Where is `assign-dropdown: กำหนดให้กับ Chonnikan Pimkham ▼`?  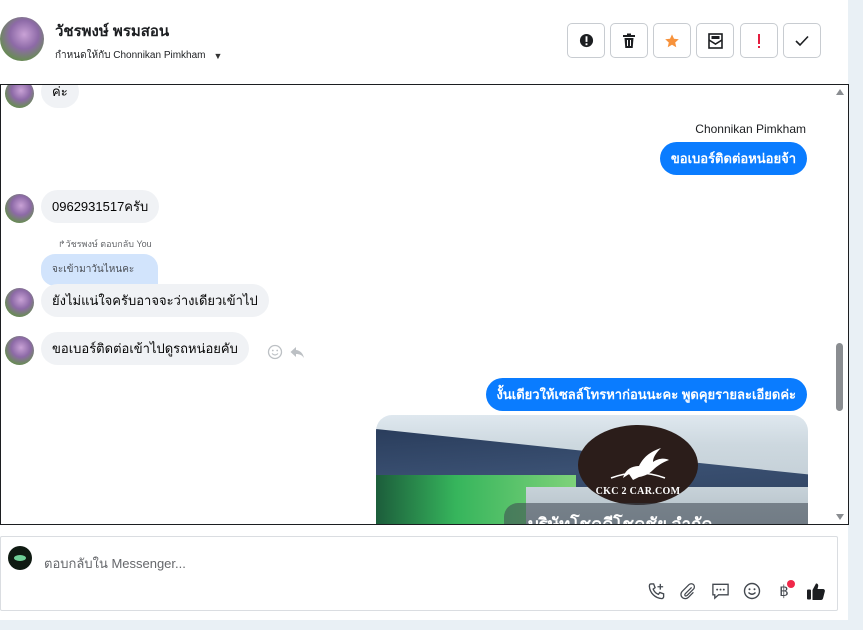
assign-dropdown: กำหนดให้กับ Chonnikan Pimkham ▼ is located at coordinates (138, 55).